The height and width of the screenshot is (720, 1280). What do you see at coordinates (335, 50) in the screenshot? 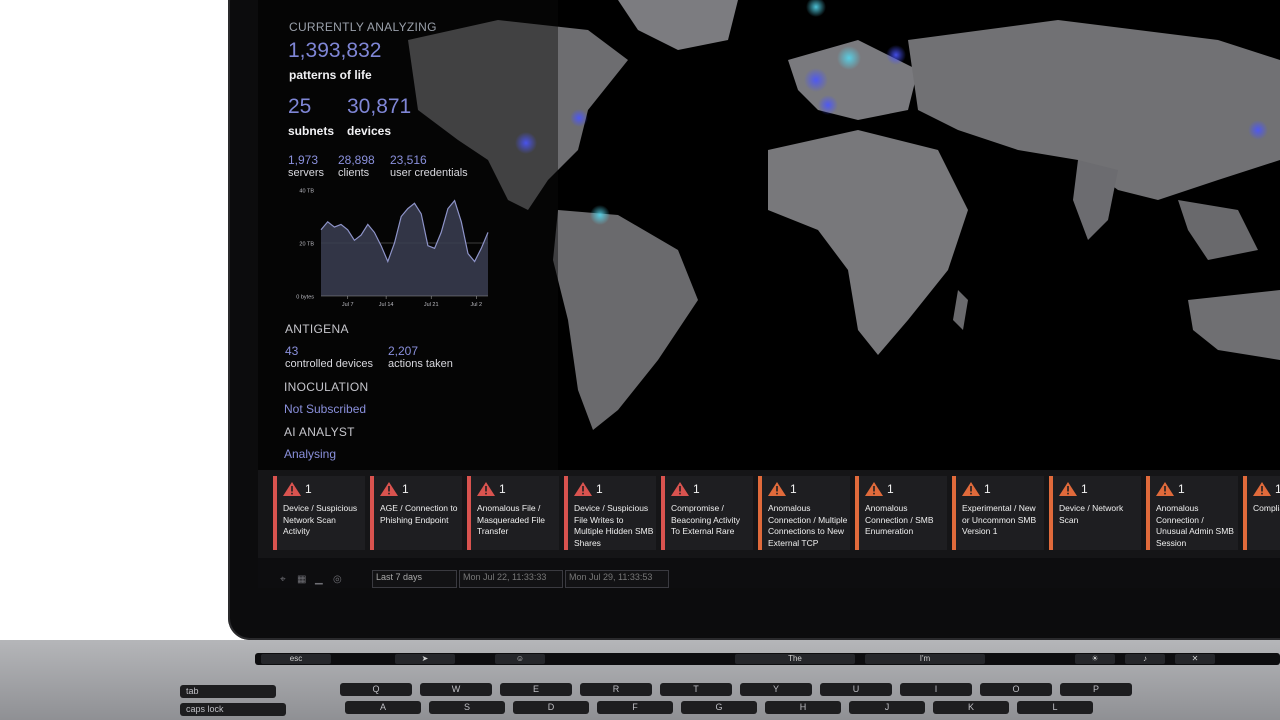
I see `patterns-value: 1,393,832` at bounding box center [335, 50].